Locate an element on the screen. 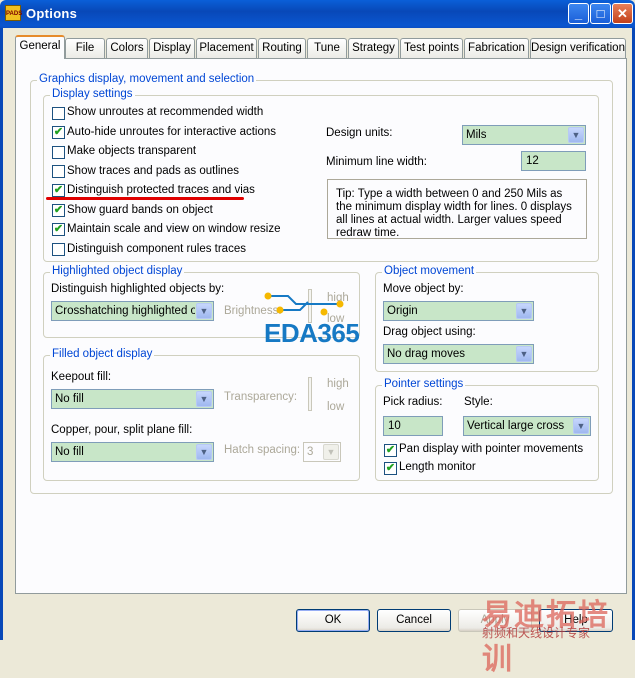 Image resolution: width=635 pixels, height=678 pixels. label-length-monitor: Length monitor is located at coordinates (437, 467).